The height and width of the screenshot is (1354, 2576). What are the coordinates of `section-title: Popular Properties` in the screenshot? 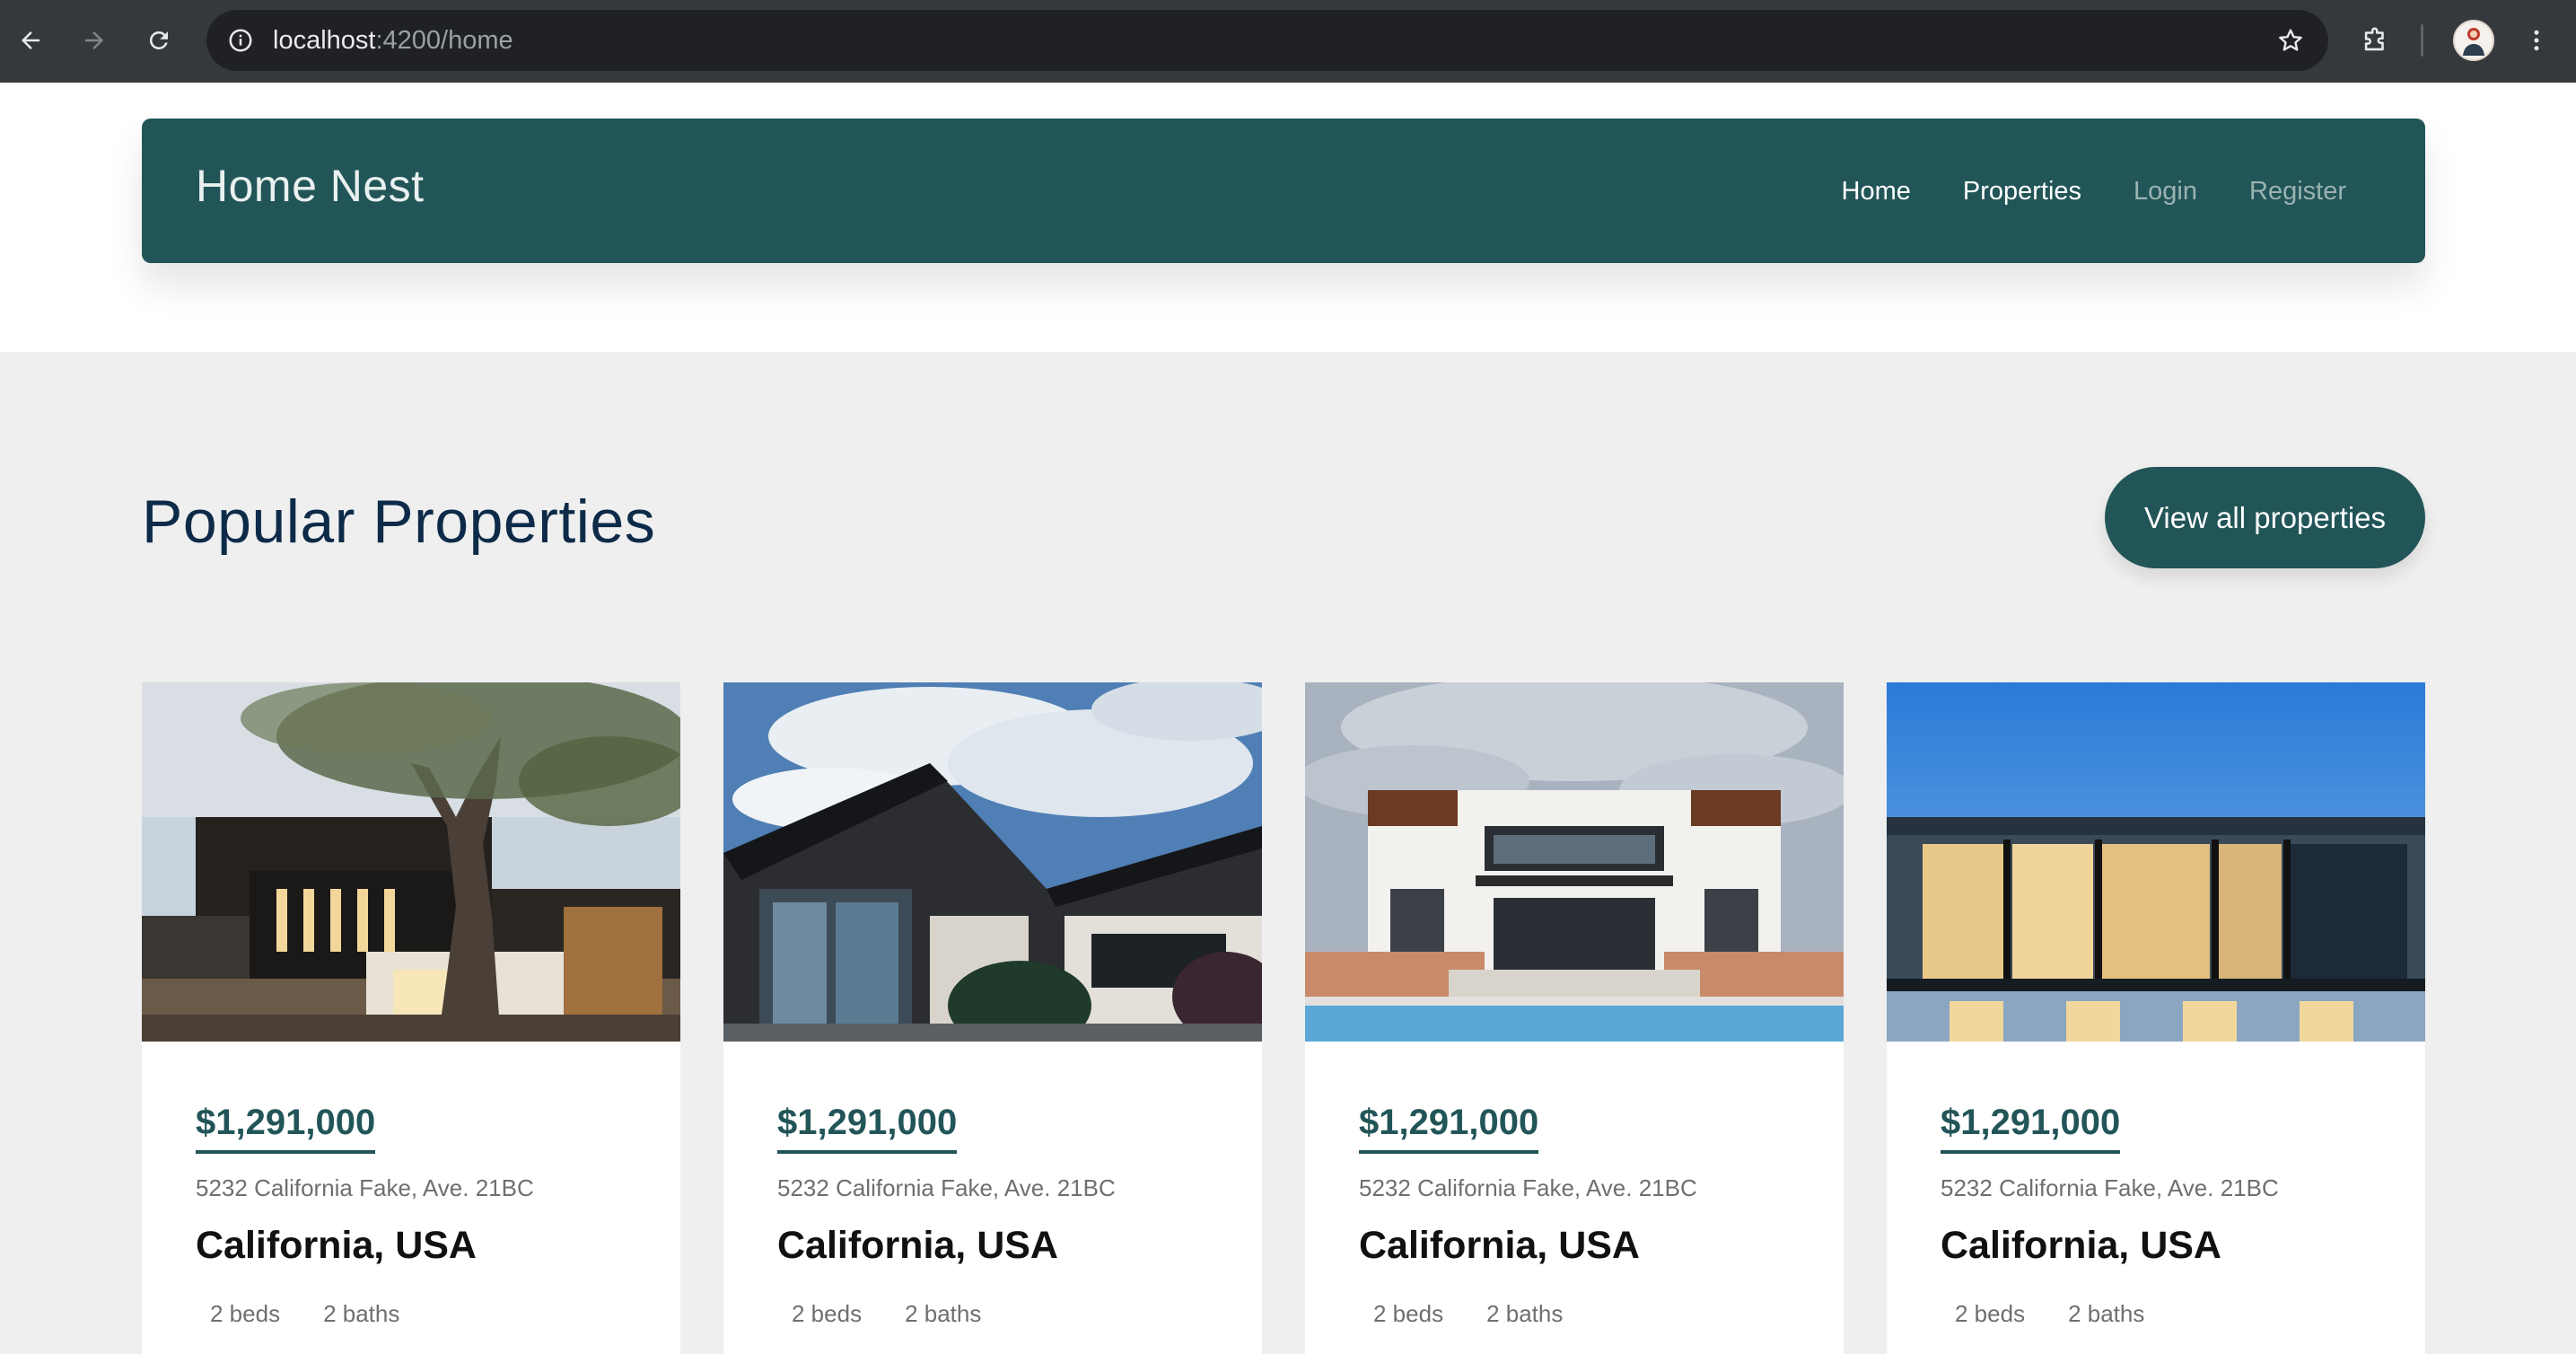 It's located at (399, 522).